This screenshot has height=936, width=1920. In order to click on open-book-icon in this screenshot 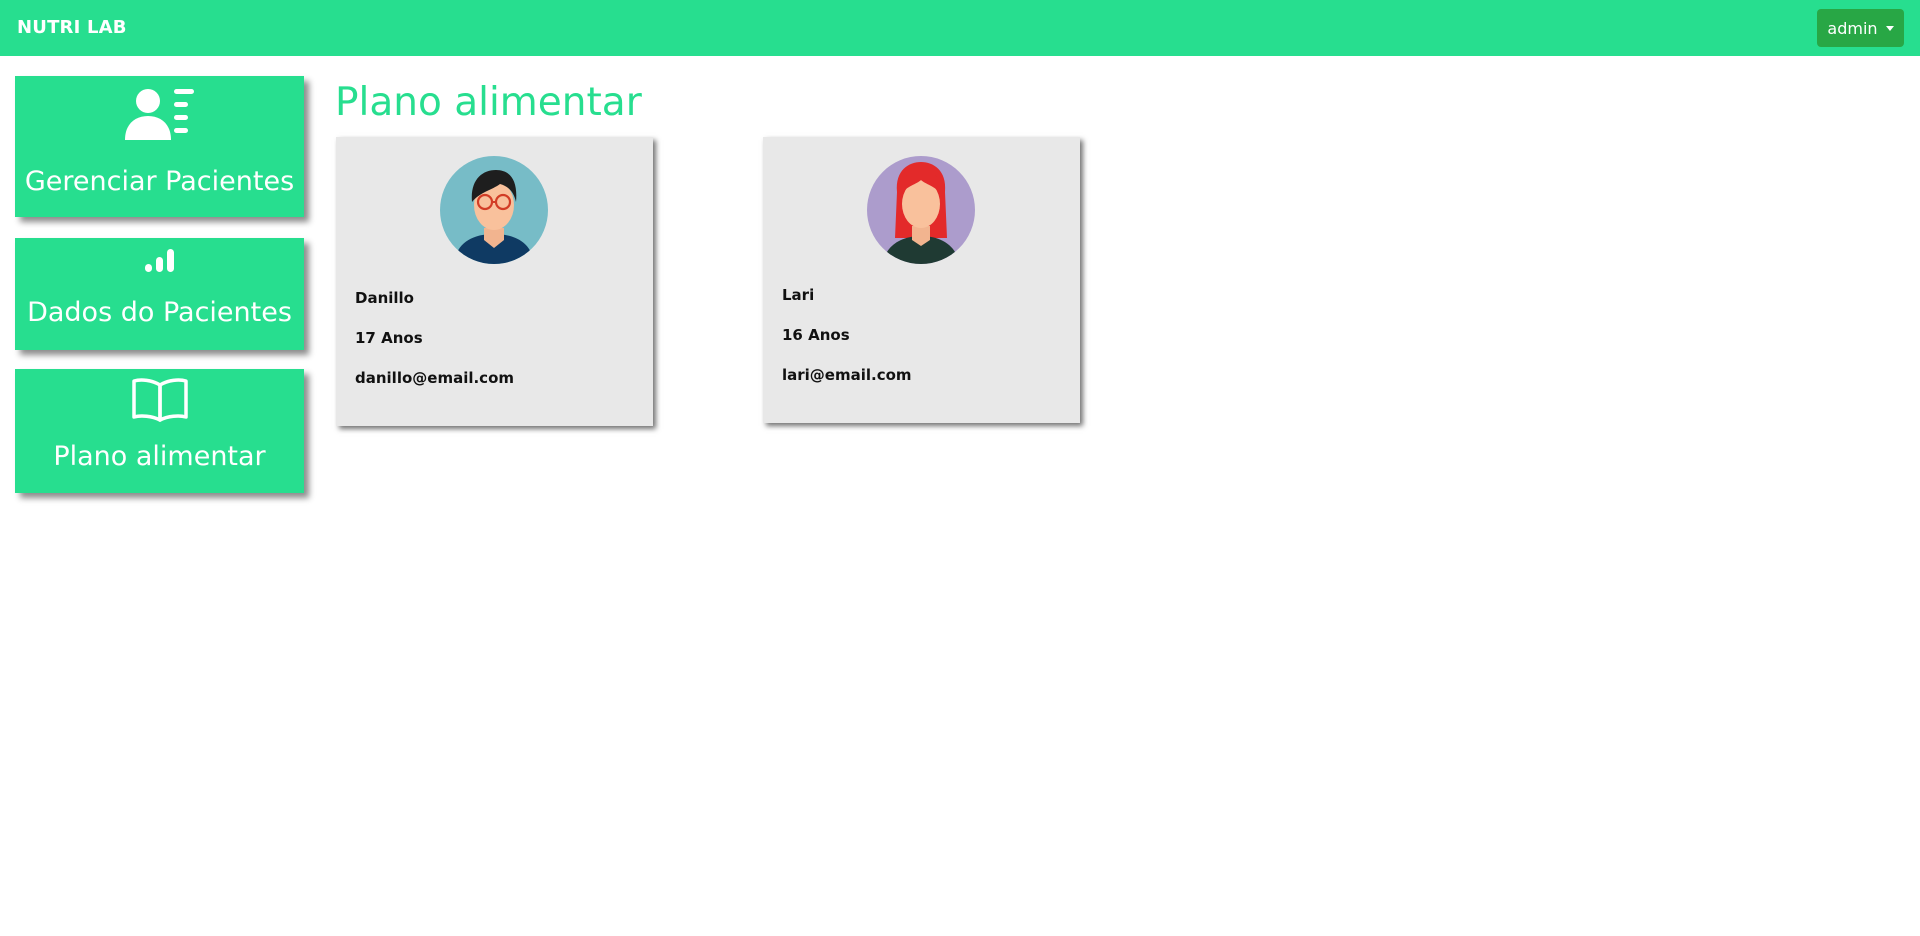, I will do `click(159, 400)`.